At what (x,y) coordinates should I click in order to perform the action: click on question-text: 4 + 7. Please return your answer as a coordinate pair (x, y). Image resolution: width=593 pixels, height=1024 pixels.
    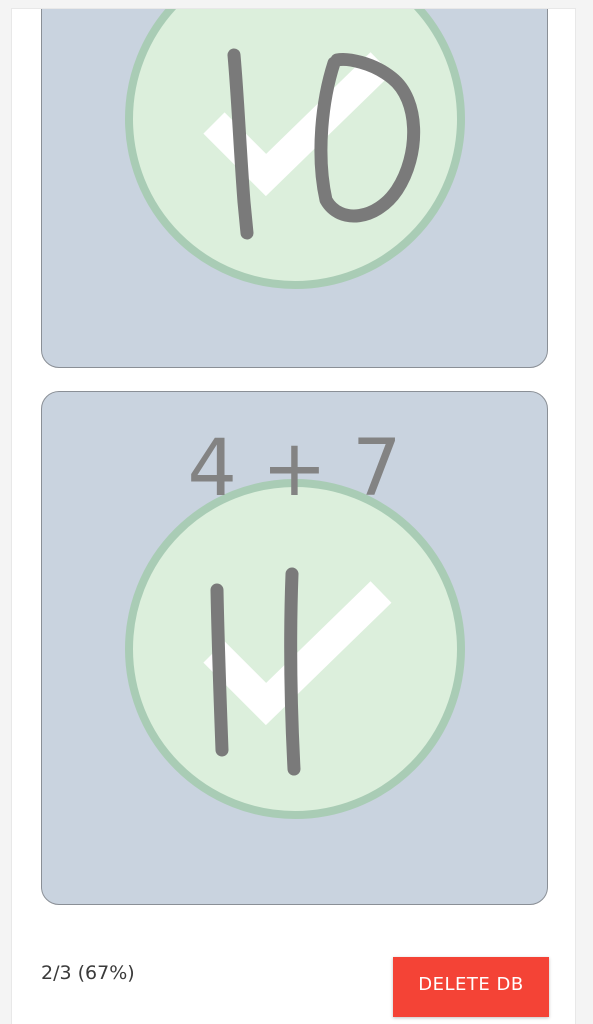
    Looking at the image, I should click on (294, 469).